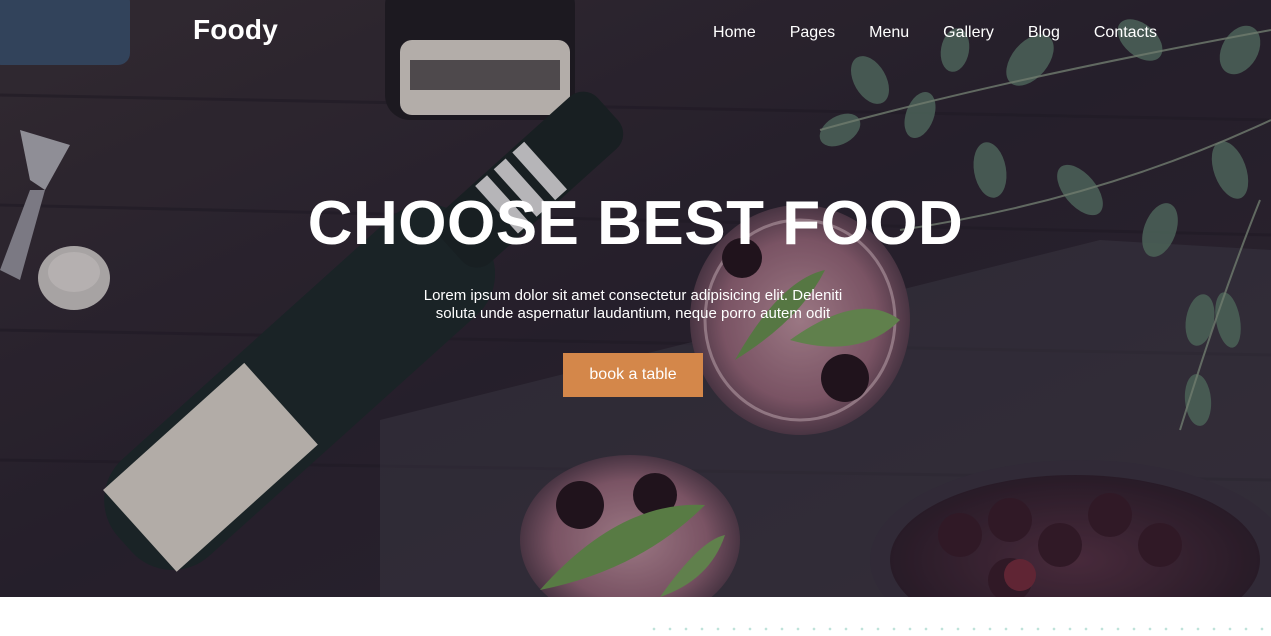  I want to click on book-table-button: book a table, so click(633, 375).